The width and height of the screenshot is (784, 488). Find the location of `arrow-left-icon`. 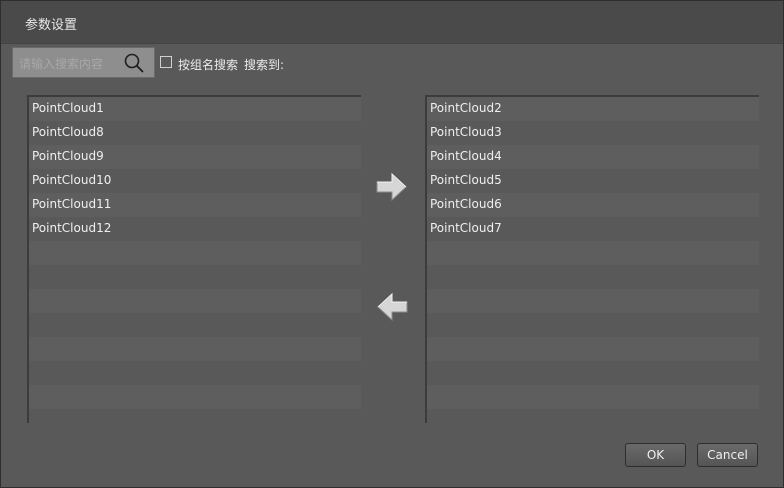

arrow-left-icon is located at coordinates (392, 307).